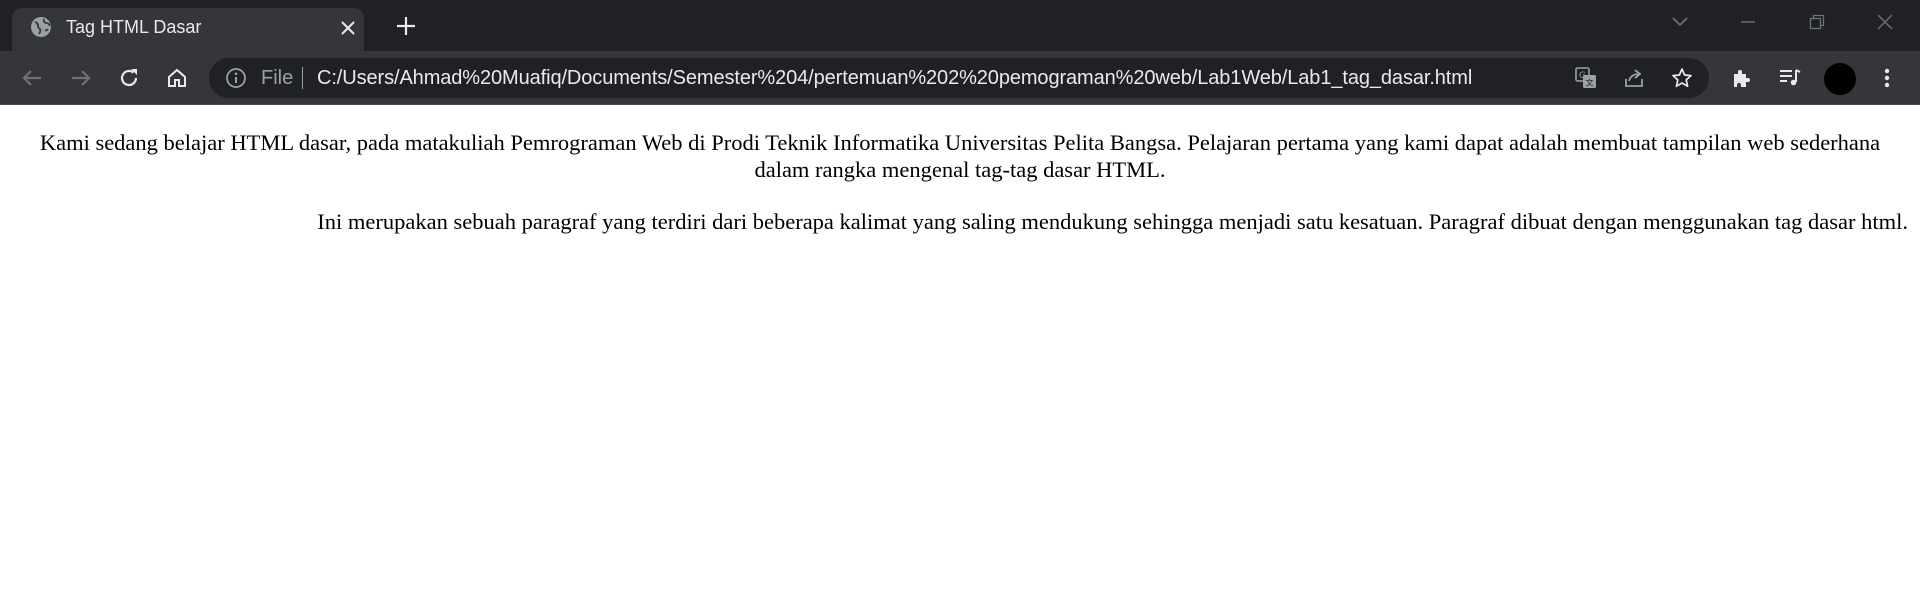 This screenshot has width=1920, height=601. What do you see at coordinates (81, 78) in the screenshot?
I see `forward-arrow-icon` at bounding box center [81, 78].